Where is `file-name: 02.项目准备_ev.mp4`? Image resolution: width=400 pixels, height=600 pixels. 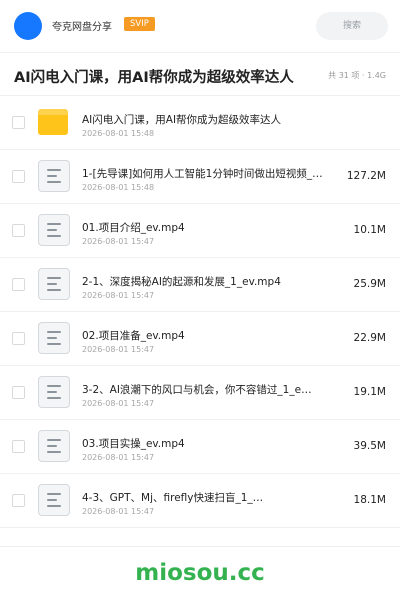
file-name: 02.项目准备_ev.mp4 is located at coordinates (207, 335).